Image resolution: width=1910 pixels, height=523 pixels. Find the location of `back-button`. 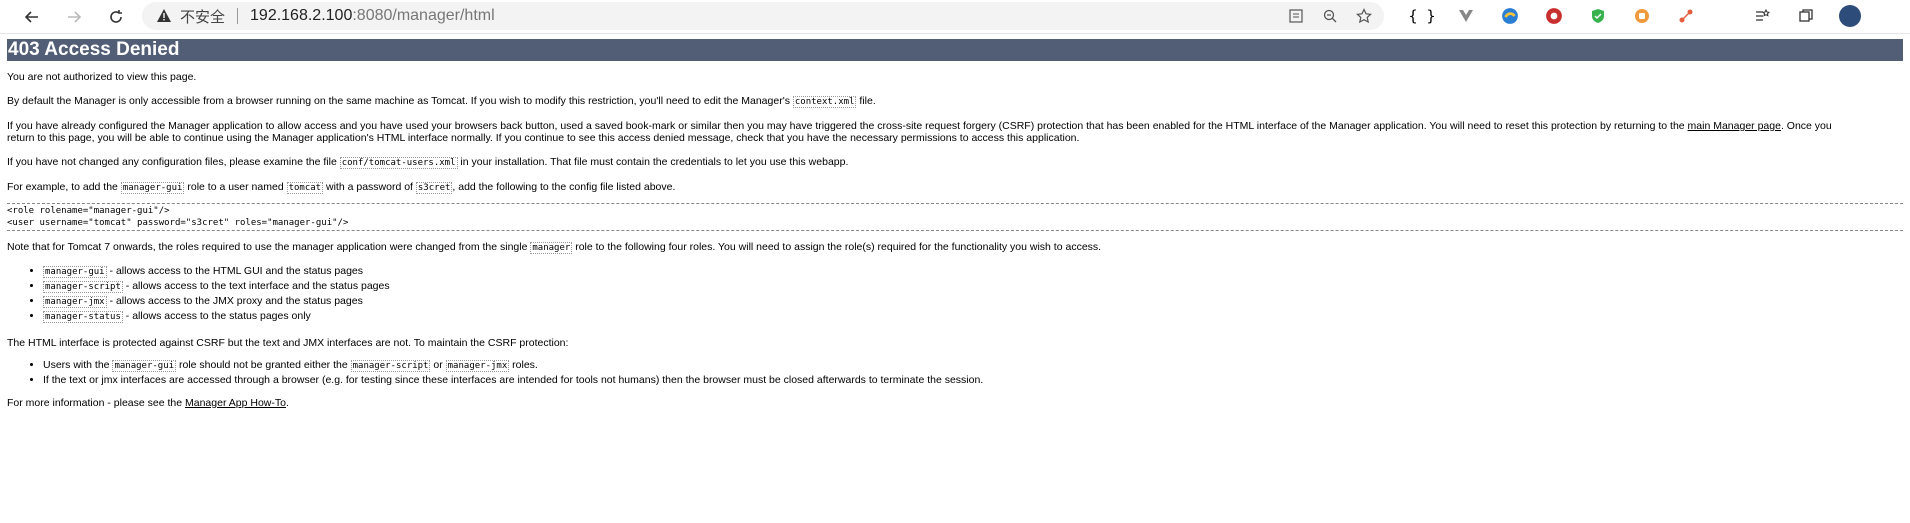

back-button is located at coordinates (32, 17).